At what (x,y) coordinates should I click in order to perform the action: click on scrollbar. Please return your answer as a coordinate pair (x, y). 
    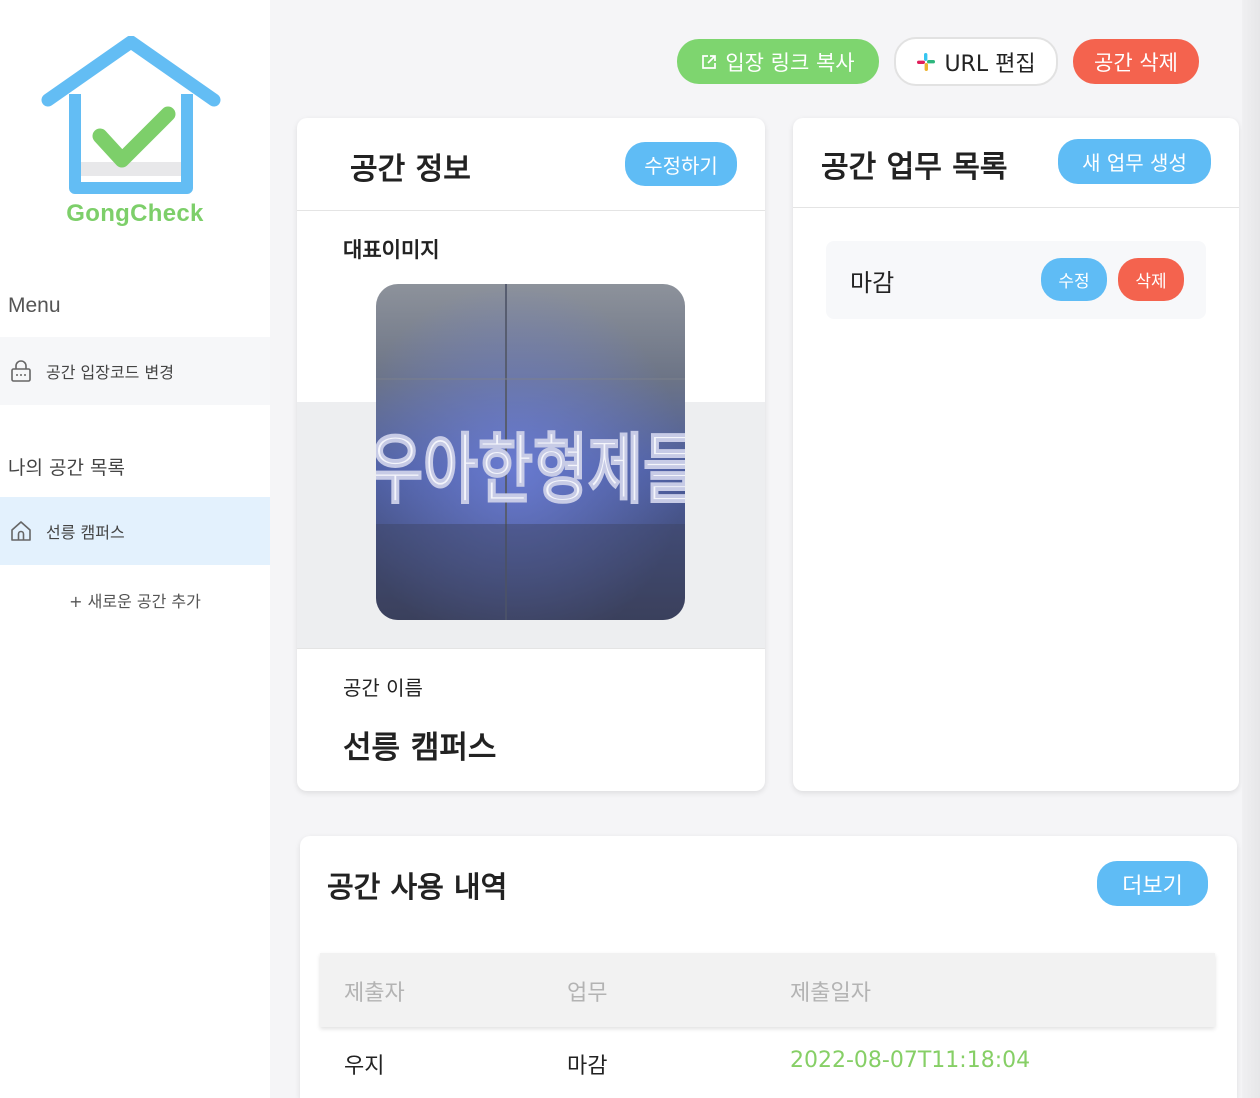
    Looking at the image, I should click on (1251, 549).